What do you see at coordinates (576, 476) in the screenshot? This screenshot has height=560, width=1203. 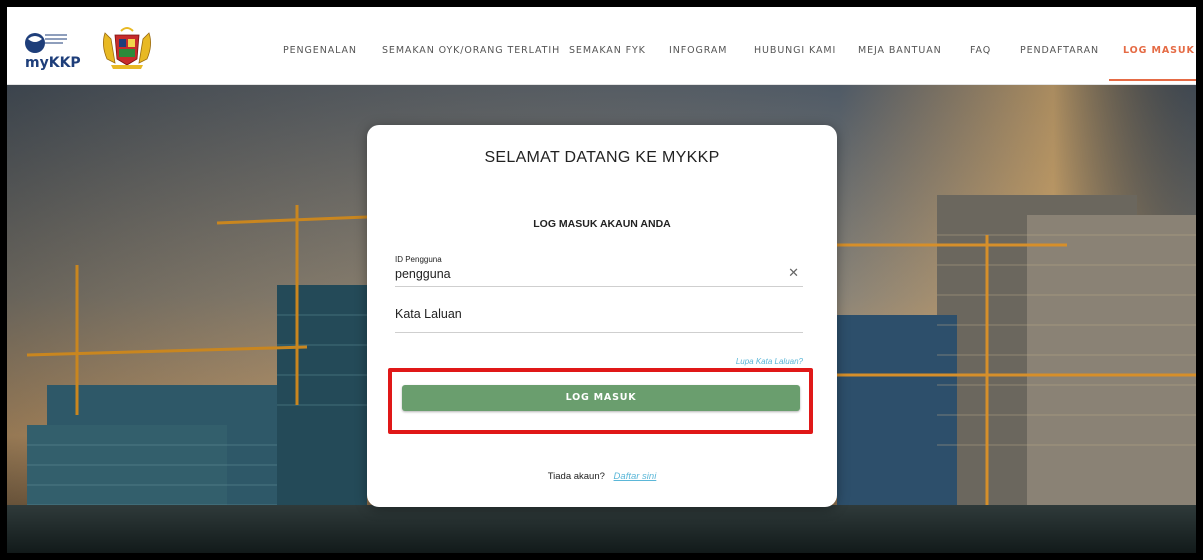 I see `no-account-text: Tiada akaun?` at bounding box center [576, 476].